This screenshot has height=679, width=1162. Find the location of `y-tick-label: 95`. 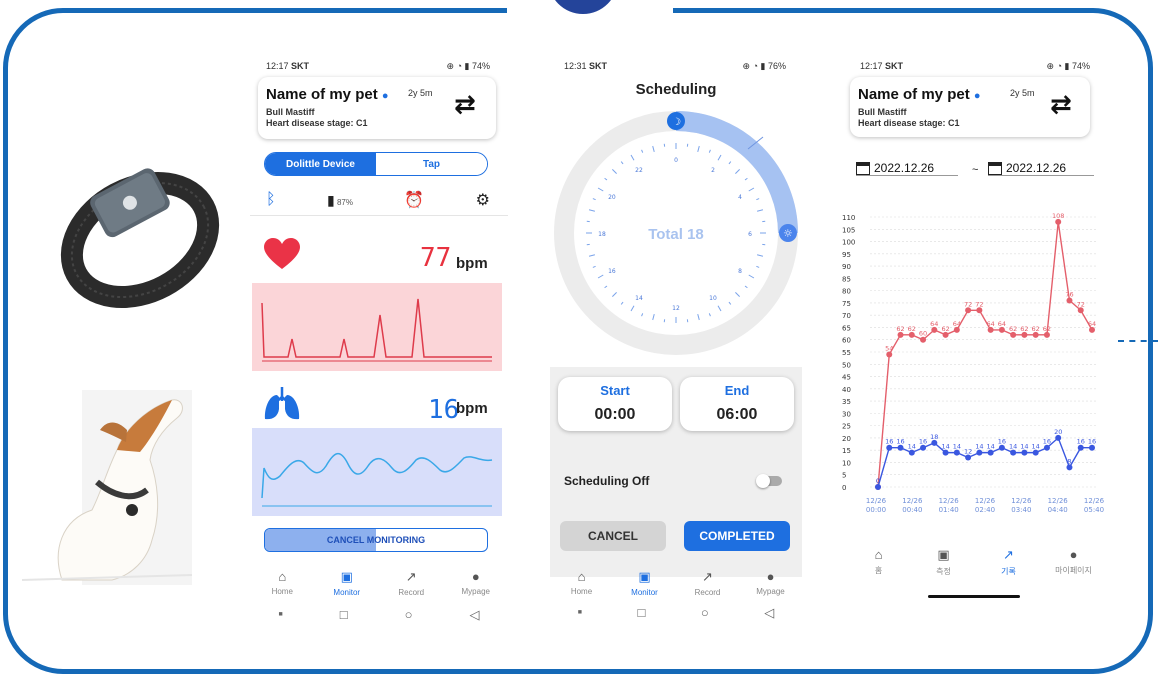

y-tick-label: 95 is located at coordinates (846, 255).